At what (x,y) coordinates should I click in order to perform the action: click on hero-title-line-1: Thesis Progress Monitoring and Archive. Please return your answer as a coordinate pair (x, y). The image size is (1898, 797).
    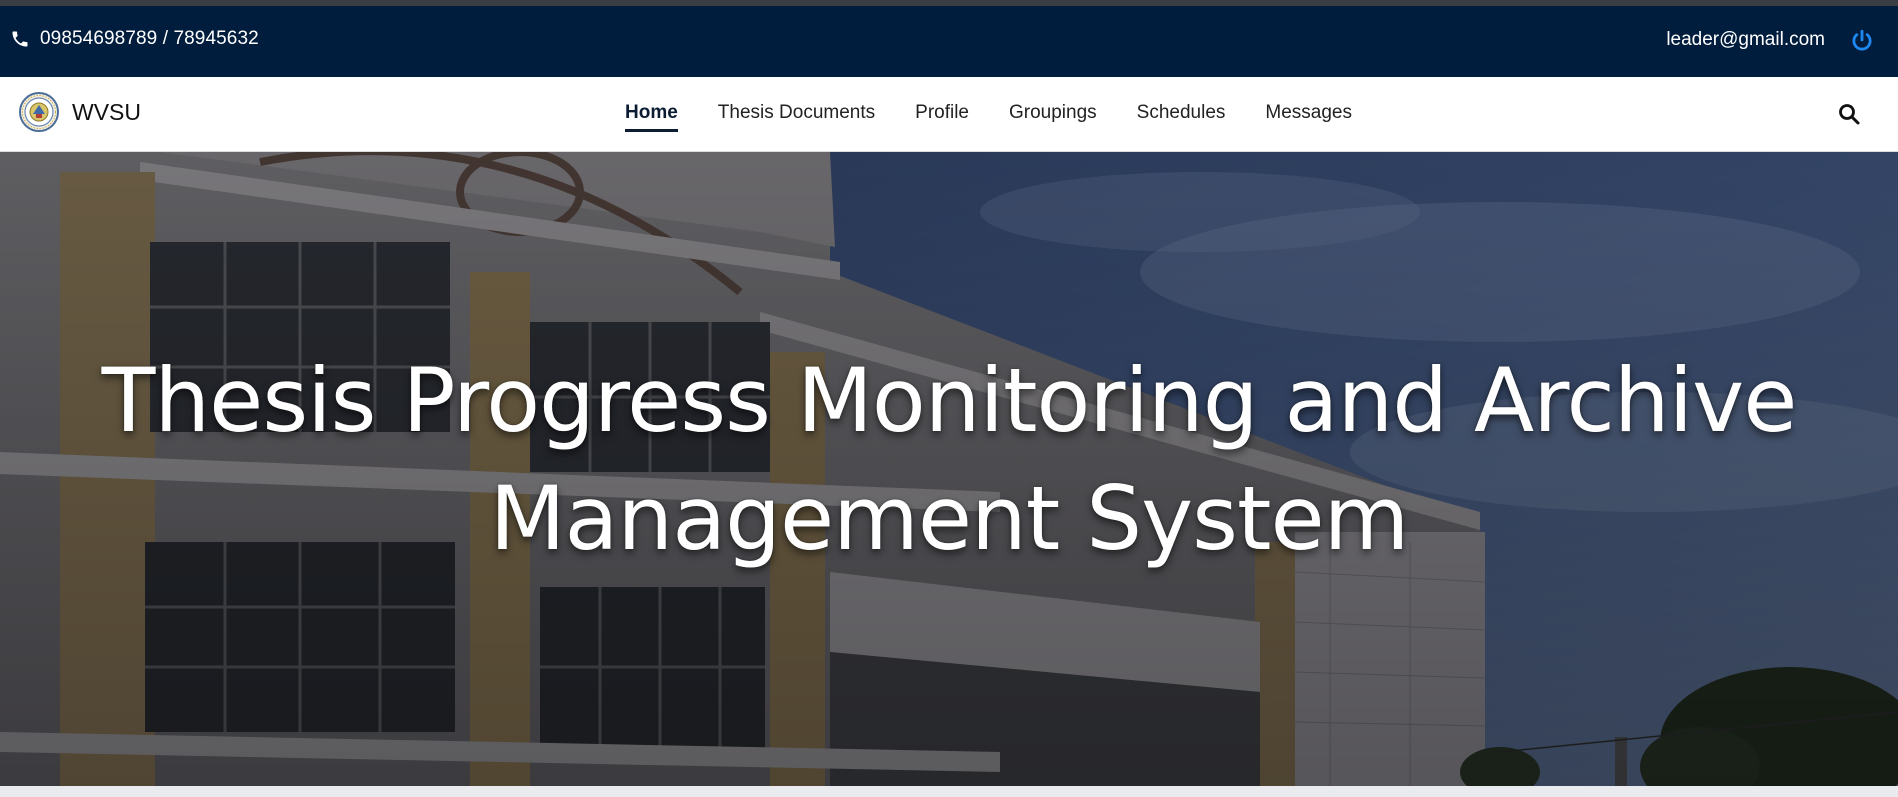
    Looking at the image, I should click on (949, 400).